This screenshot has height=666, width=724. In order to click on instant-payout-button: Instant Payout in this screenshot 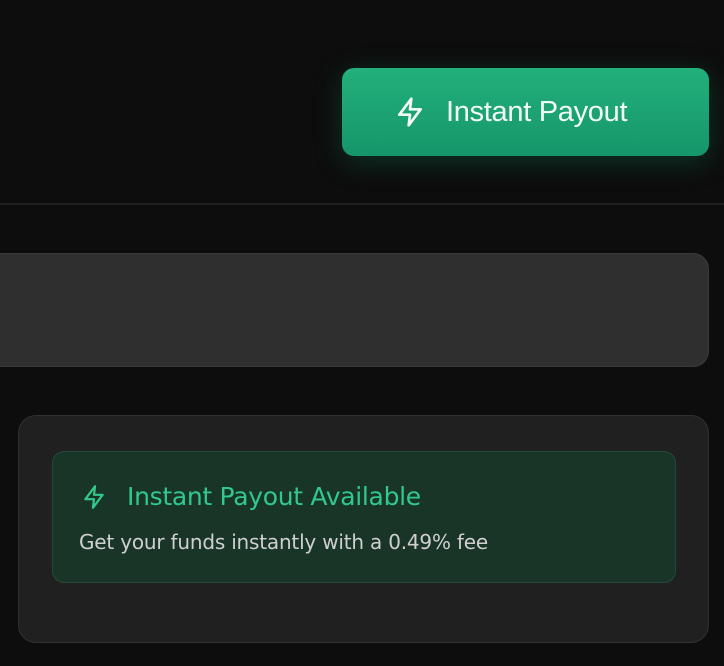, I will do `click(525, 112)`.